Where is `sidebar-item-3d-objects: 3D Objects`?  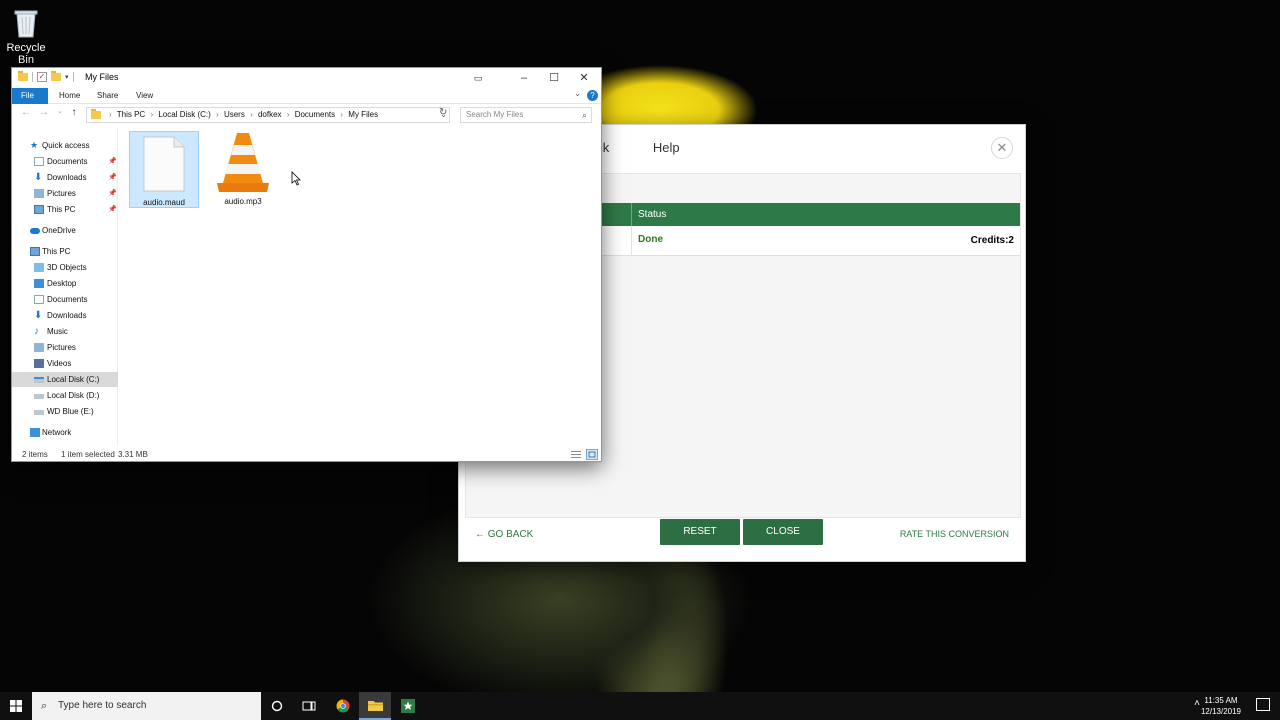
sidebar-item-3d-objects: 3D Objects is located at coordinates (65, 267).